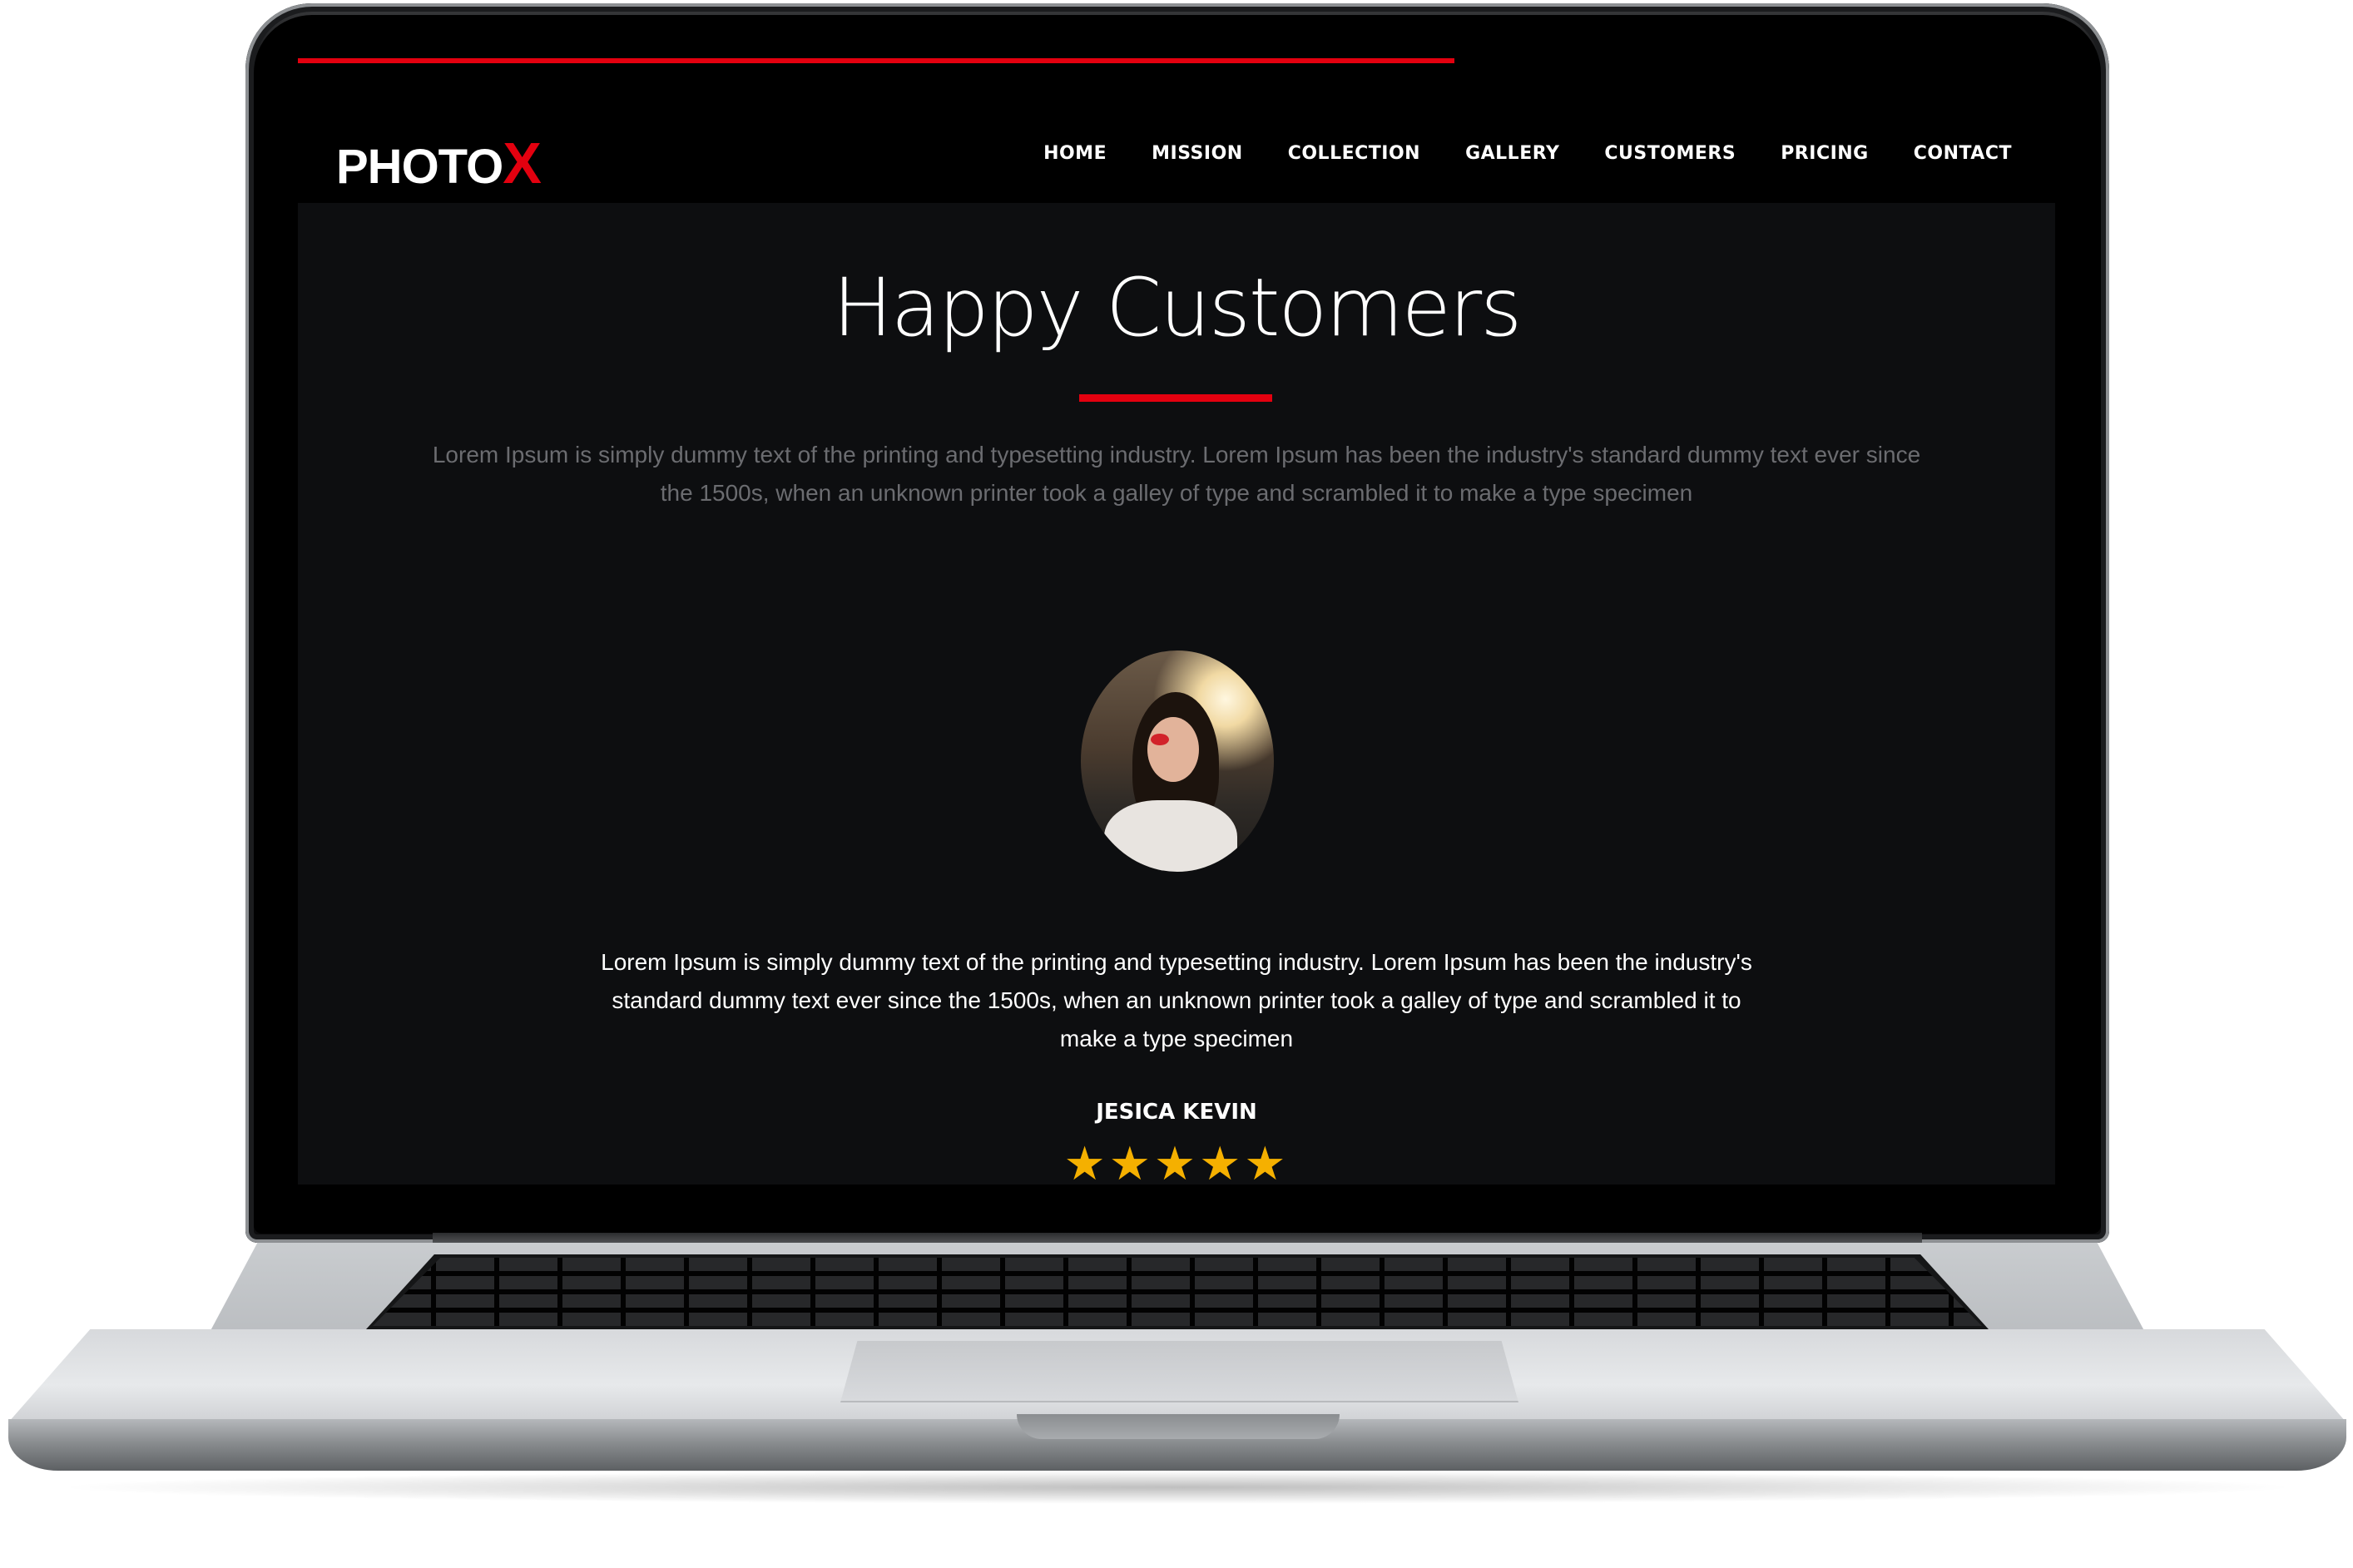 This screenshot has height=1568, width=2353. I want to click on logo-text: PHOTO, so click(419, 167).